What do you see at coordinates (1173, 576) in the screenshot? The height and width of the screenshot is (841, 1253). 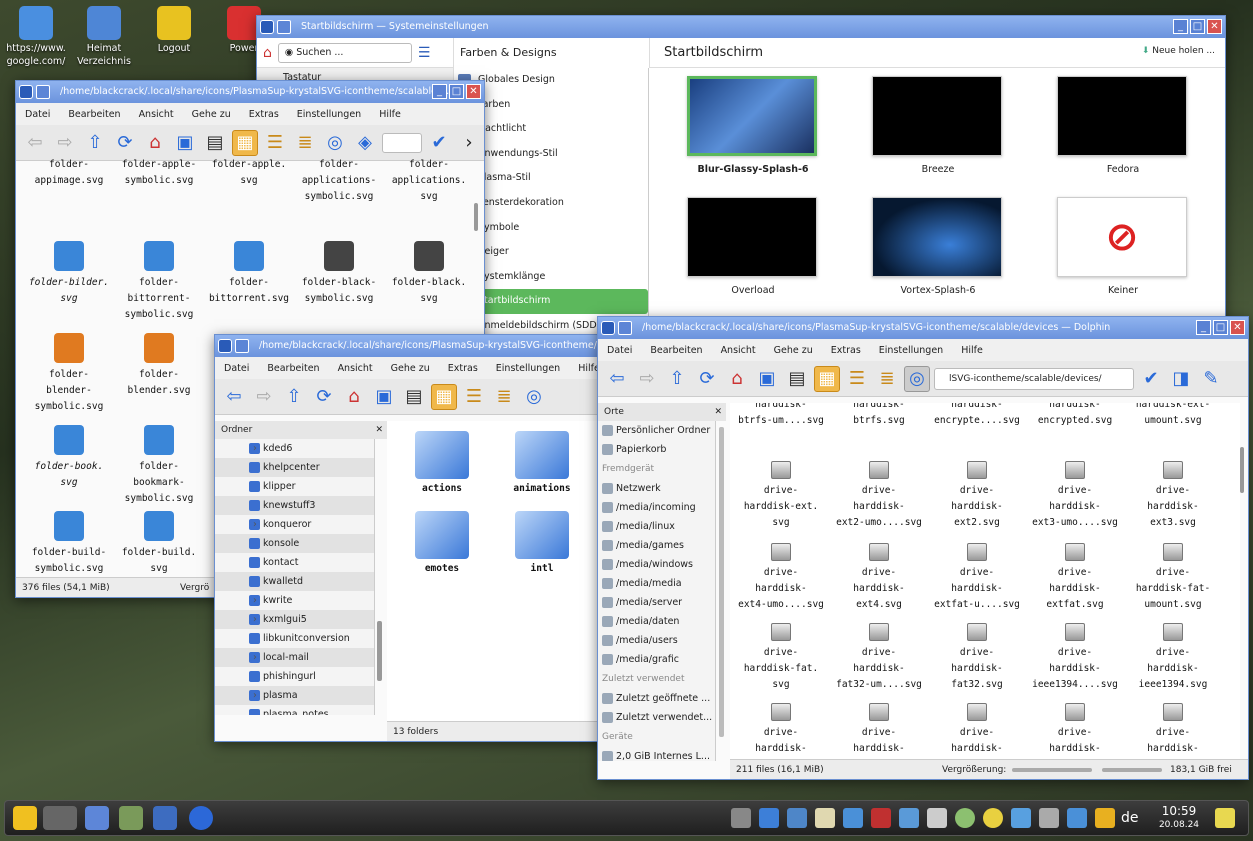 I see `file-item: drive- harddisk-fat- umount.svg` at bounding box center [1173, 576].